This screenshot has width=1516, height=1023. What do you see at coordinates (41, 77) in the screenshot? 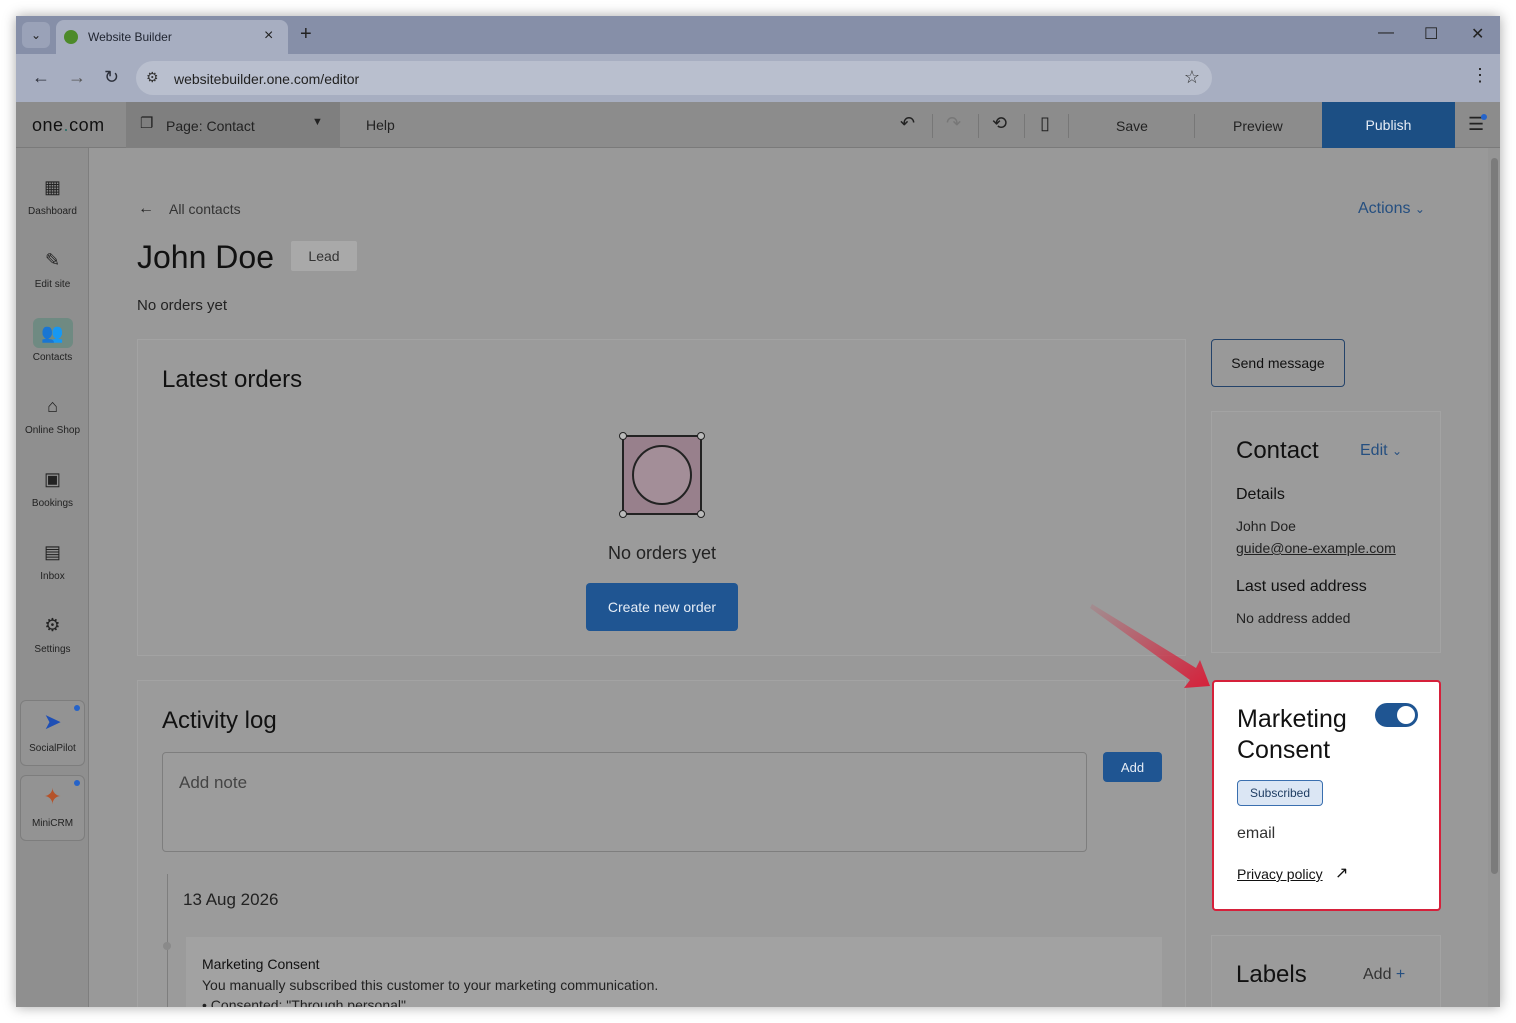
I see `back-icon: ←` at bounding box center [41, 77].